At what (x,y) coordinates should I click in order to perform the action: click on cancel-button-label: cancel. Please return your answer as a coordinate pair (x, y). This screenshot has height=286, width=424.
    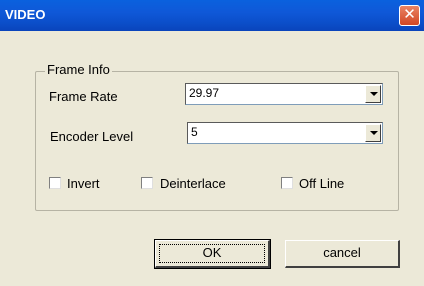
    Looking at the image, I should click on (342, 252).